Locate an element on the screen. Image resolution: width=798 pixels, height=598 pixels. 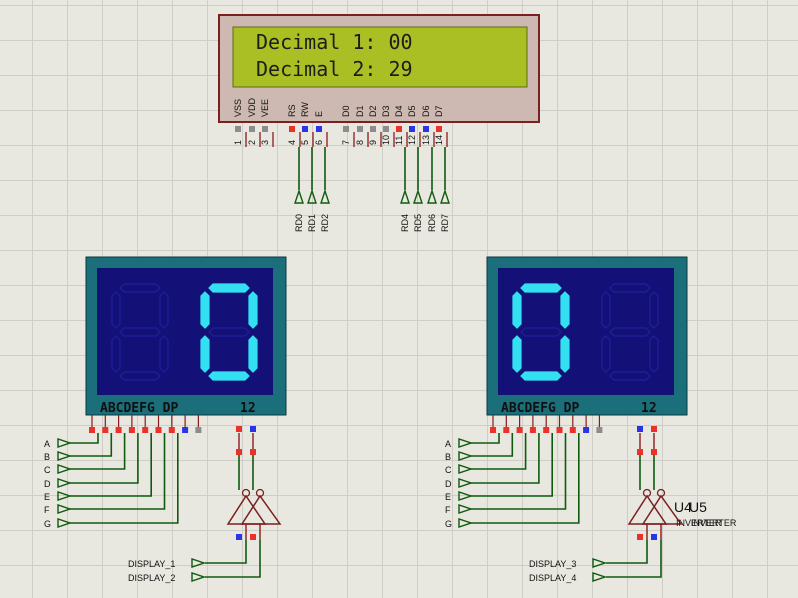
lcd-pin-name: VEE is located at coordinates (265, 108).